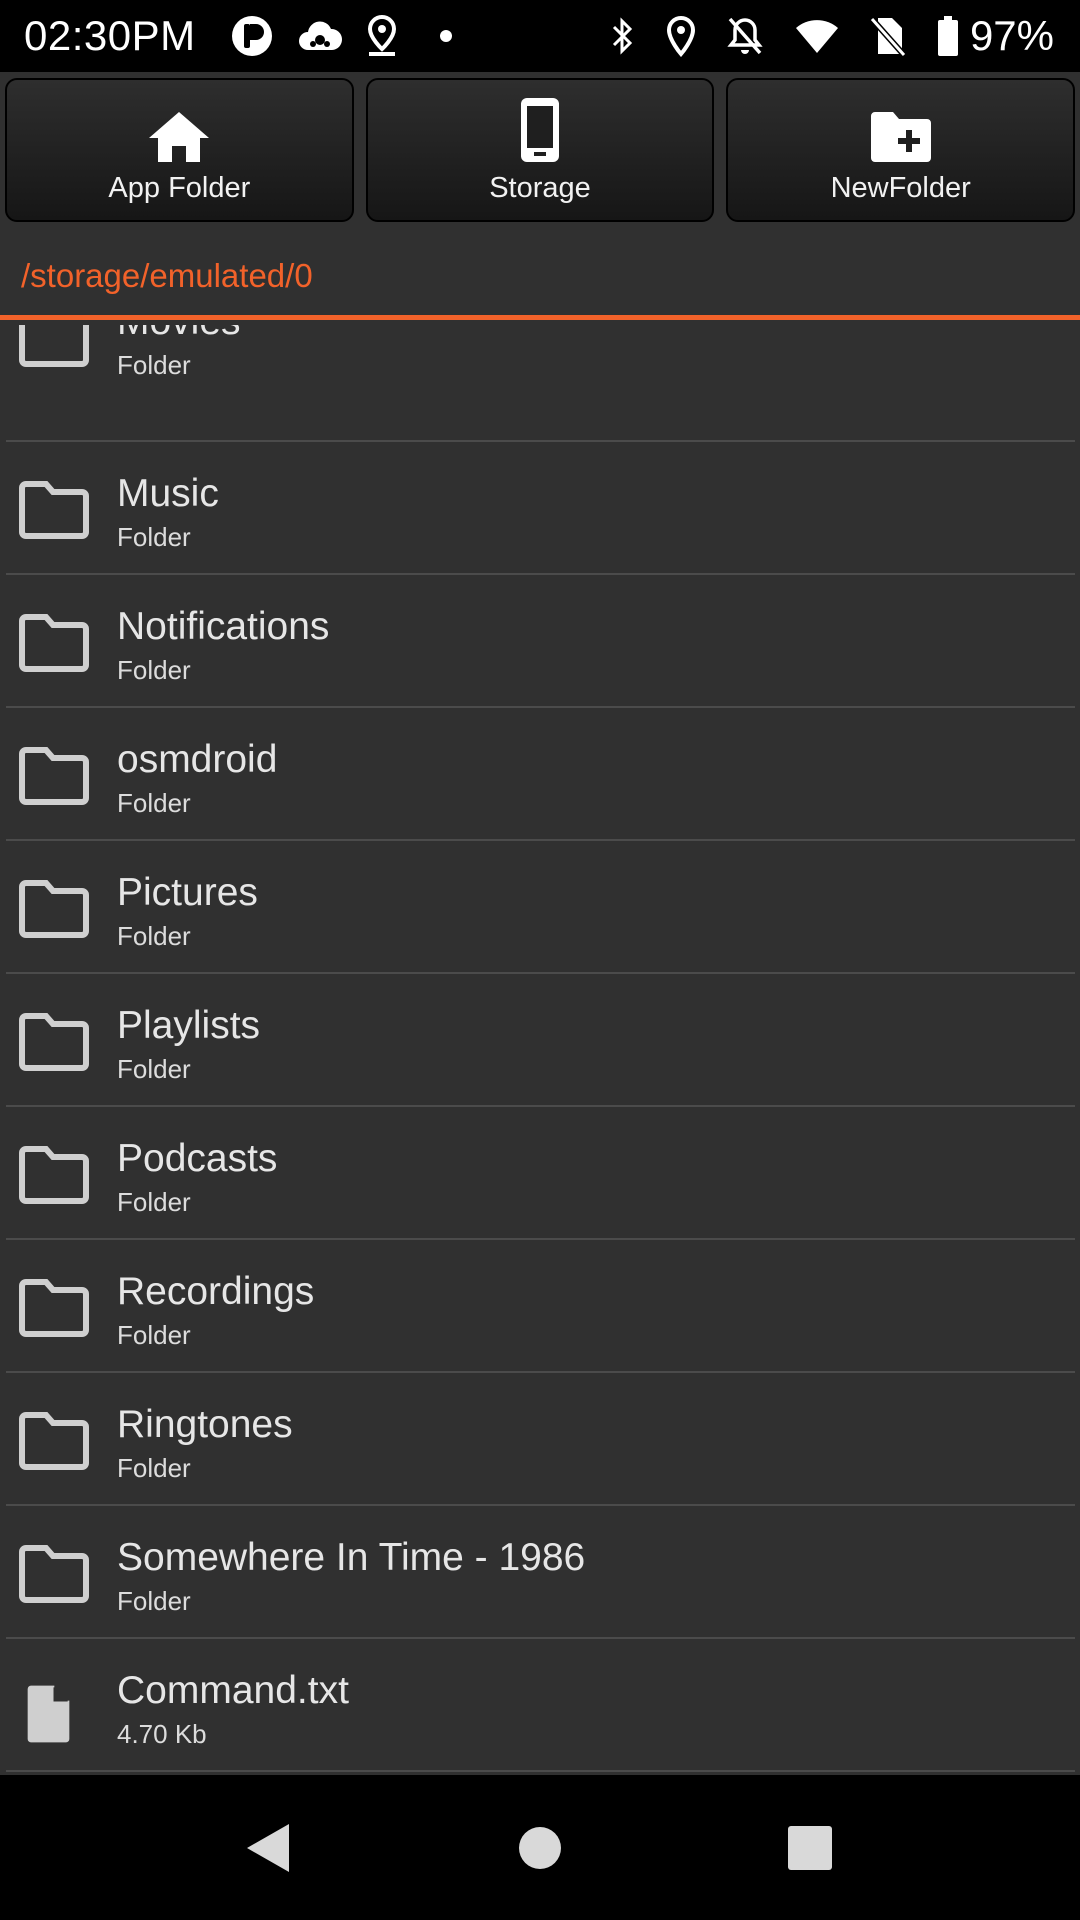  What do you see at coordinates (948, 36) in the screenshot?
I see `battery-icon` at bounding box center [948, 36].